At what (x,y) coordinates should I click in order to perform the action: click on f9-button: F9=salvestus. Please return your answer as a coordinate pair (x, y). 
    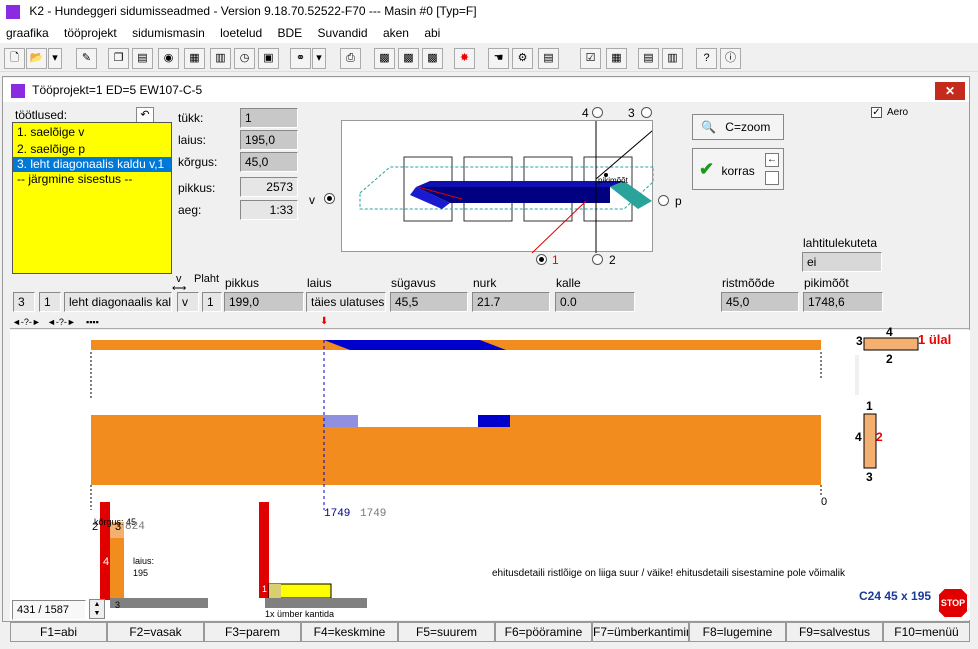
    Looking at the image, I should click on (834, 632).